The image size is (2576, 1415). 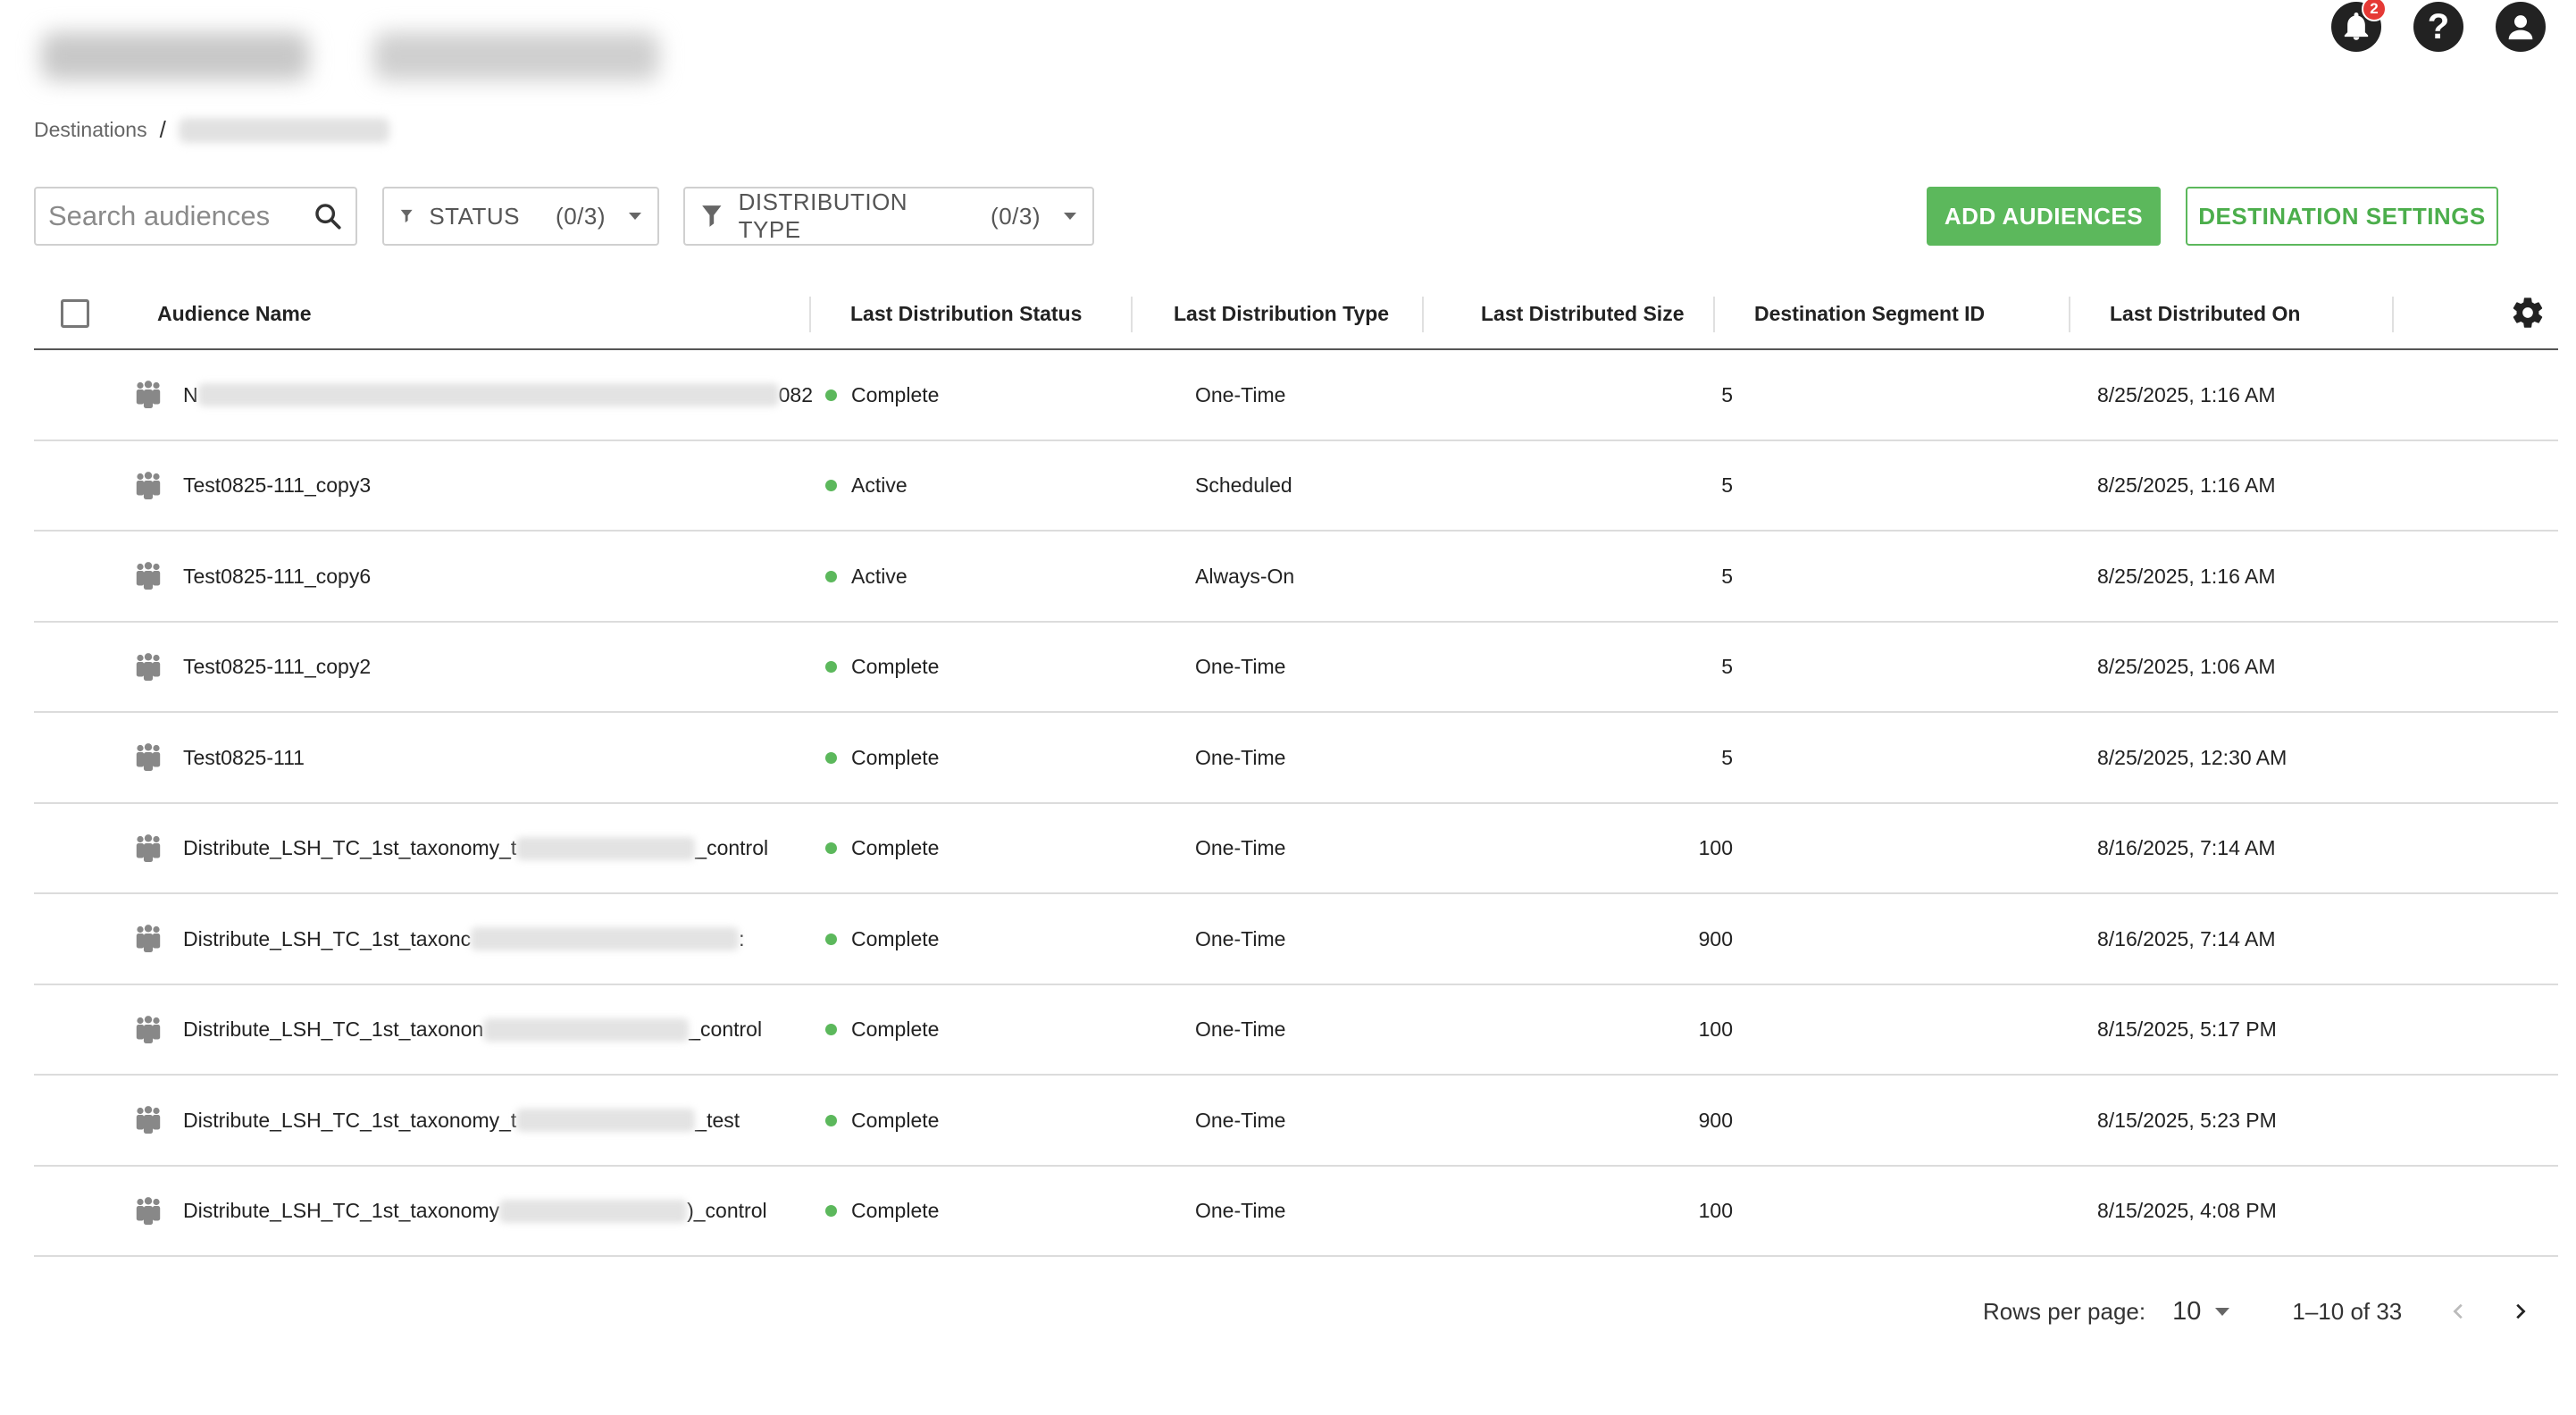 I want to click on chevron-left-icon, so click(x=2458, y=1311).